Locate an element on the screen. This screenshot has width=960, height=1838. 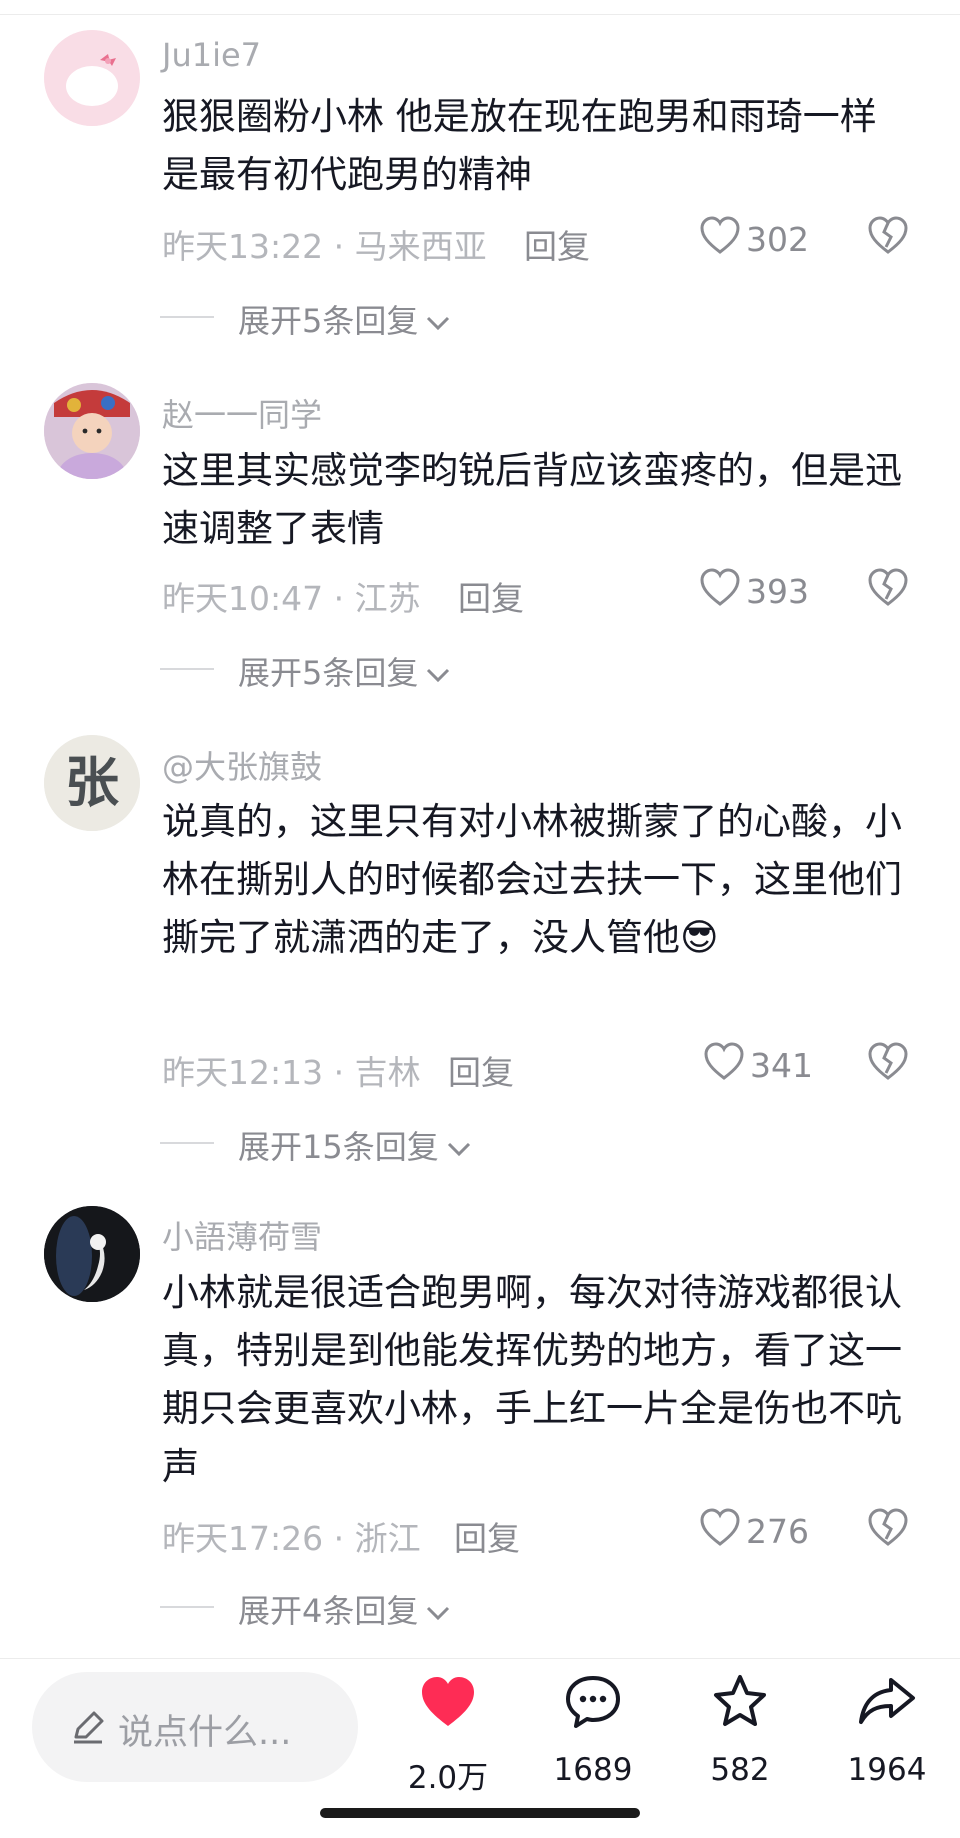
dark-figure-icon is located at coordinates (92, 1254).